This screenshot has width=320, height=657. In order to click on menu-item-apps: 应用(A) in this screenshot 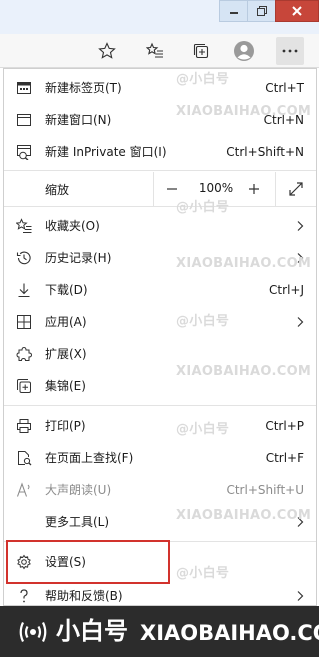, I will do `click(160, 322)`.